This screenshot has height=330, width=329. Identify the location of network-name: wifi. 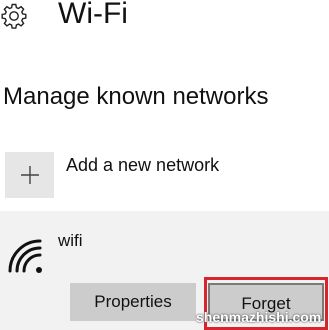
(70, 240).